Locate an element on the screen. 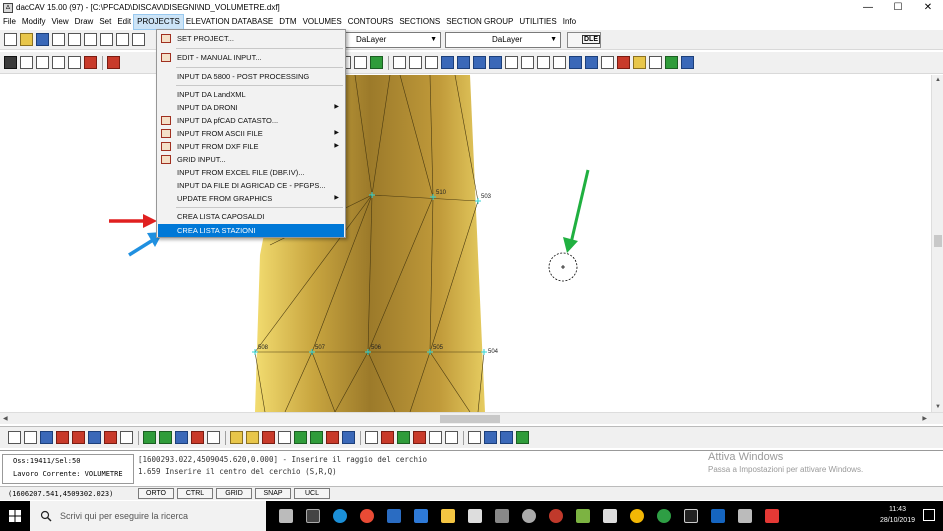  polyline-tool-icon is located at coordinates (431, 62).